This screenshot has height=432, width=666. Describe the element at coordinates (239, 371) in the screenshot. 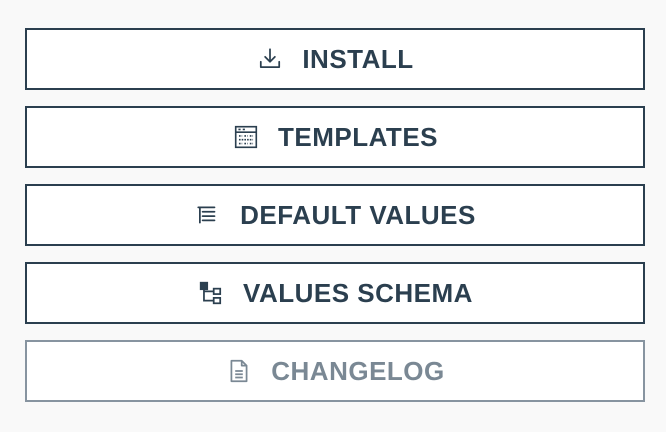

I see `document-icon` at that location.